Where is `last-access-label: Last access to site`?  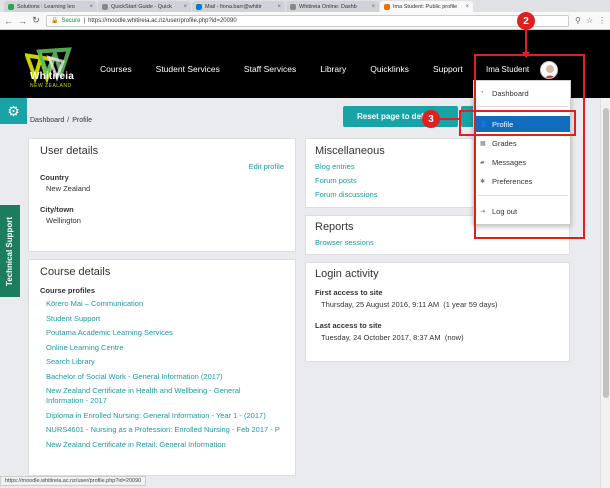
last-access-label: Last access to site is located at coordinates (348, 325).